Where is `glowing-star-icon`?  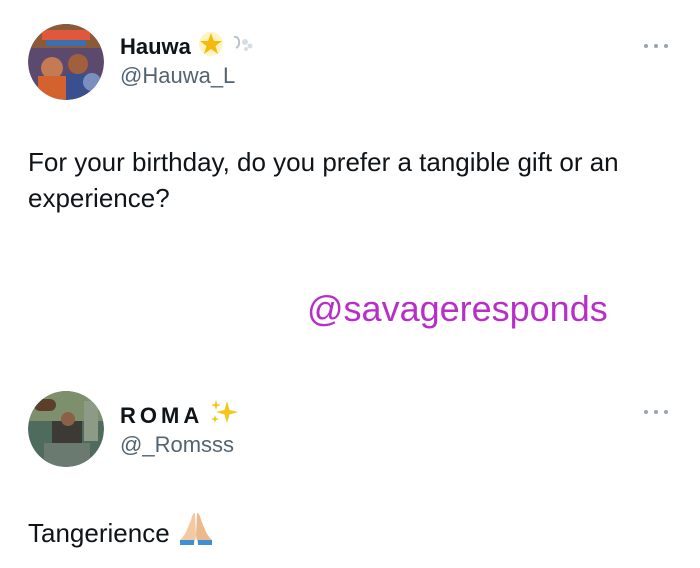
glowing-star-icon is located at coordinates (211, 46).